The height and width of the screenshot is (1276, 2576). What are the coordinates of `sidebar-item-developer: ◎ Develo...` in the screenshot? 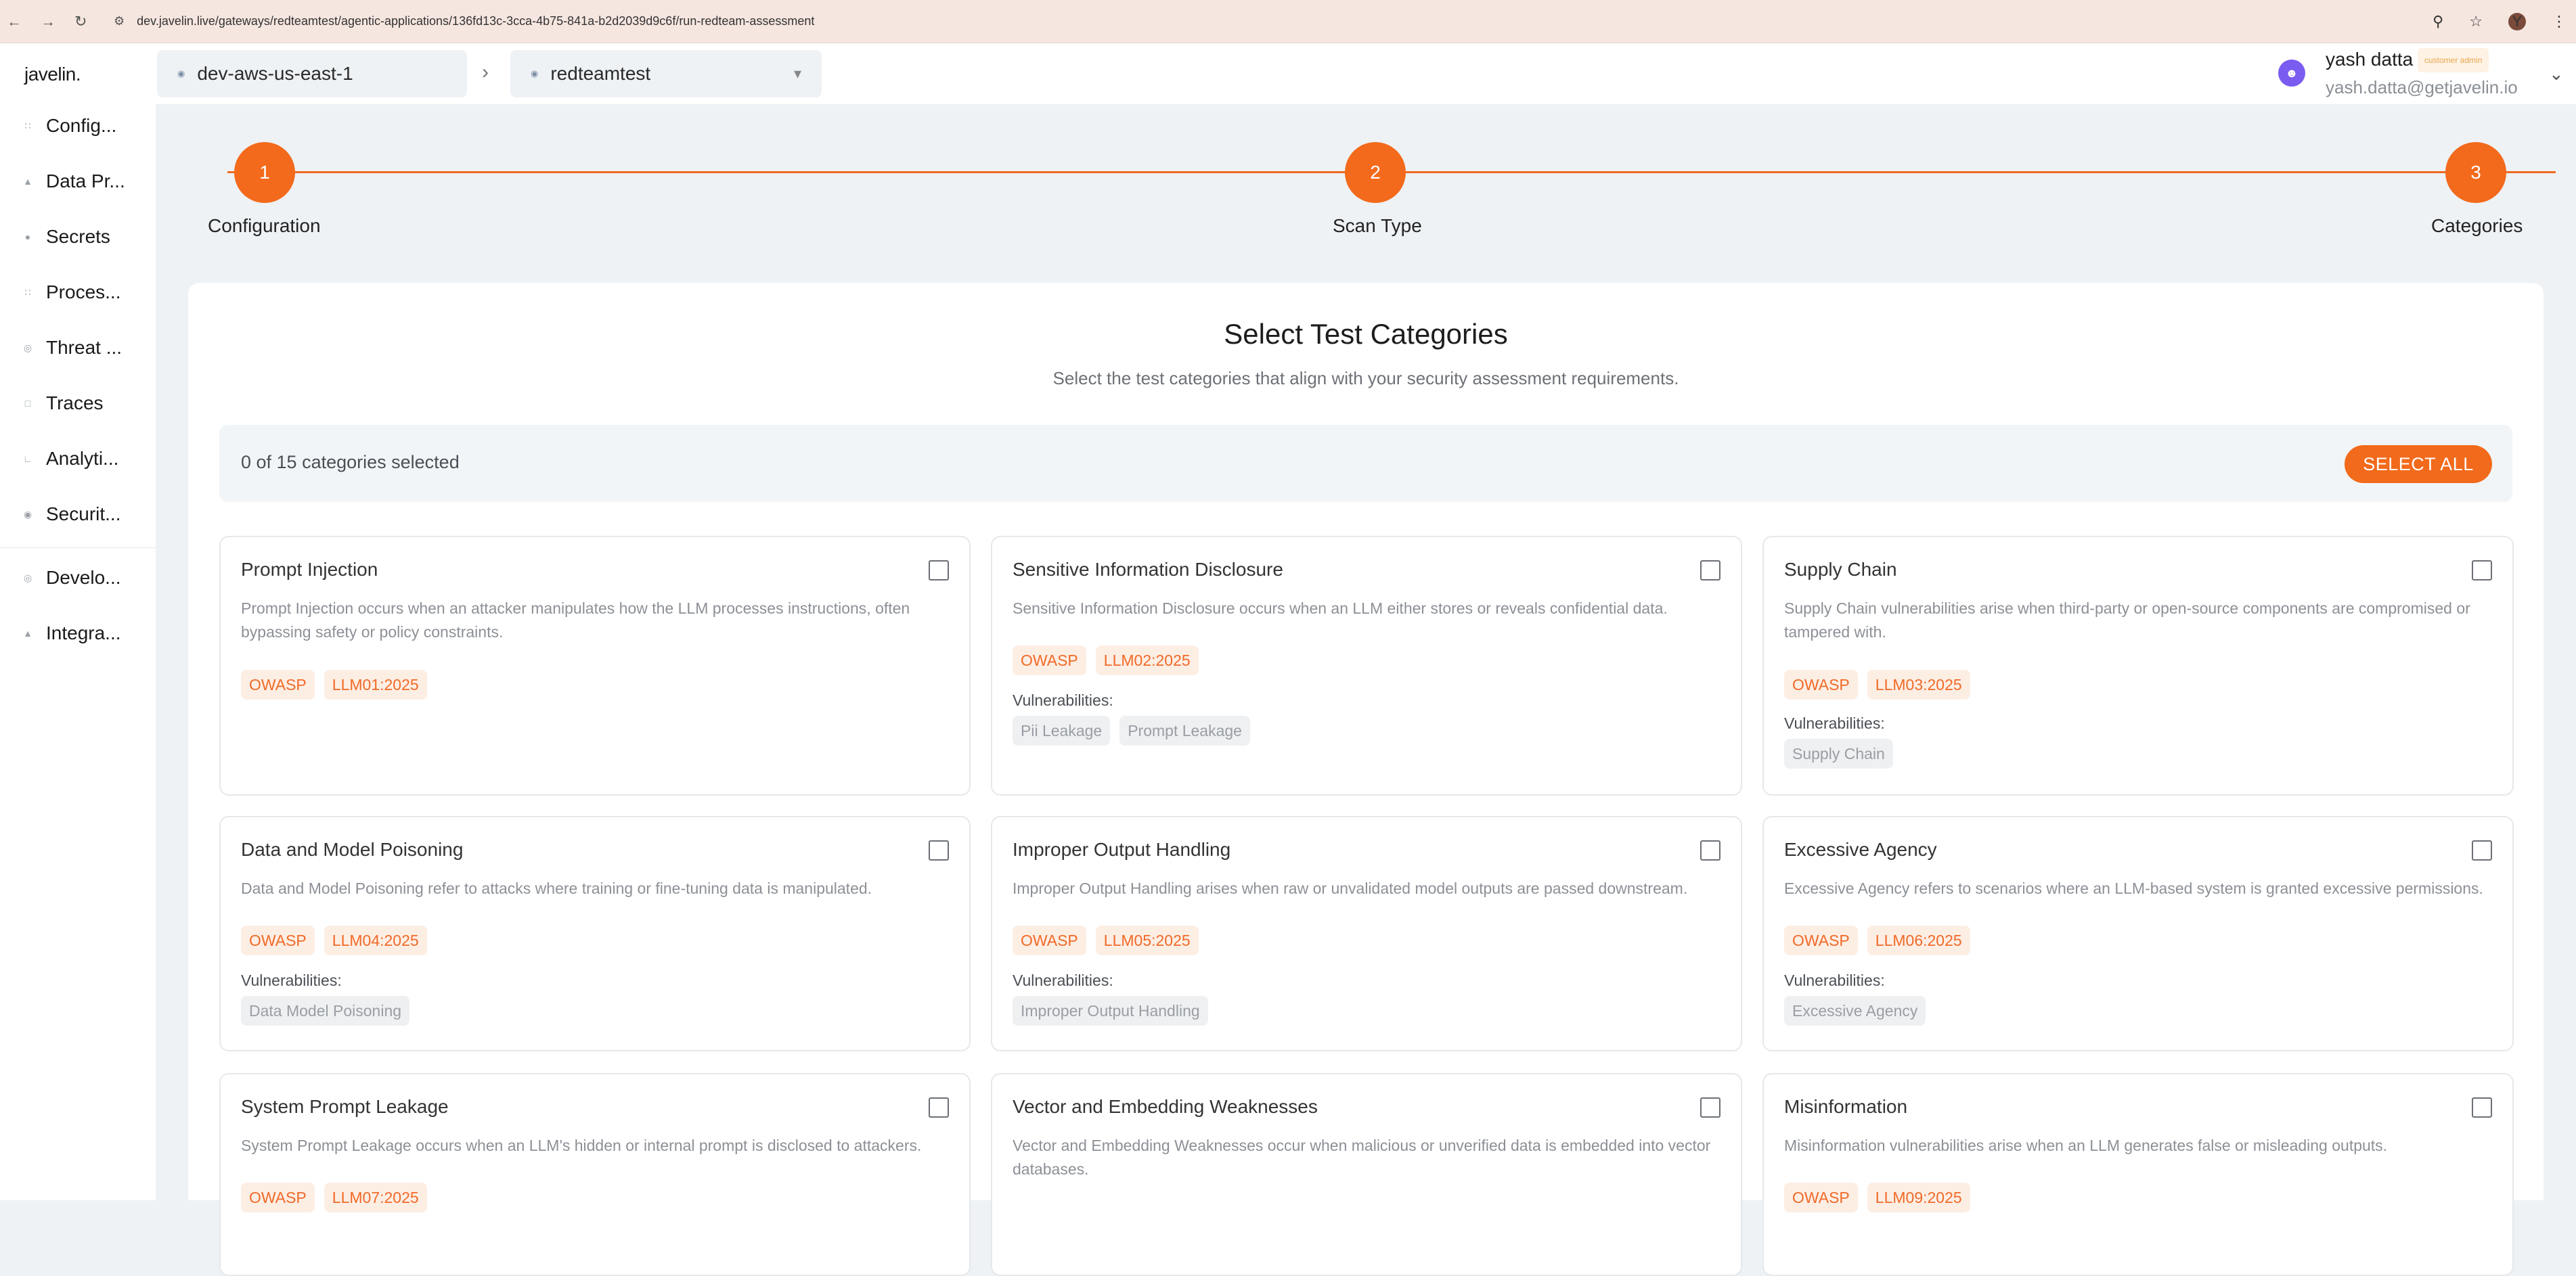 It's located at (72, 577).